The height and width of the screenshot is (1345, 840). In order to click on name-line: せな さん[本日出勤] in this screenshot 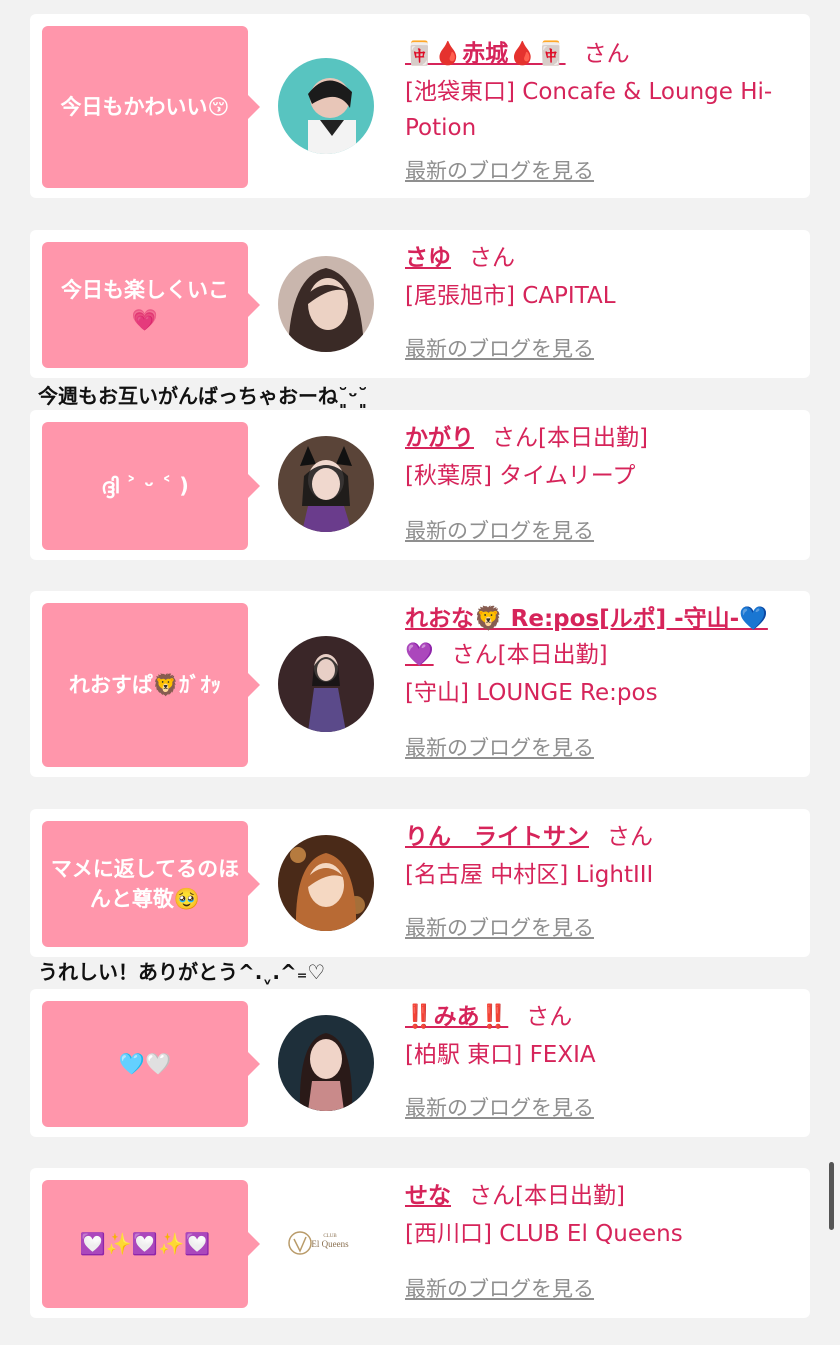, I will do `click(598, 1196)`.